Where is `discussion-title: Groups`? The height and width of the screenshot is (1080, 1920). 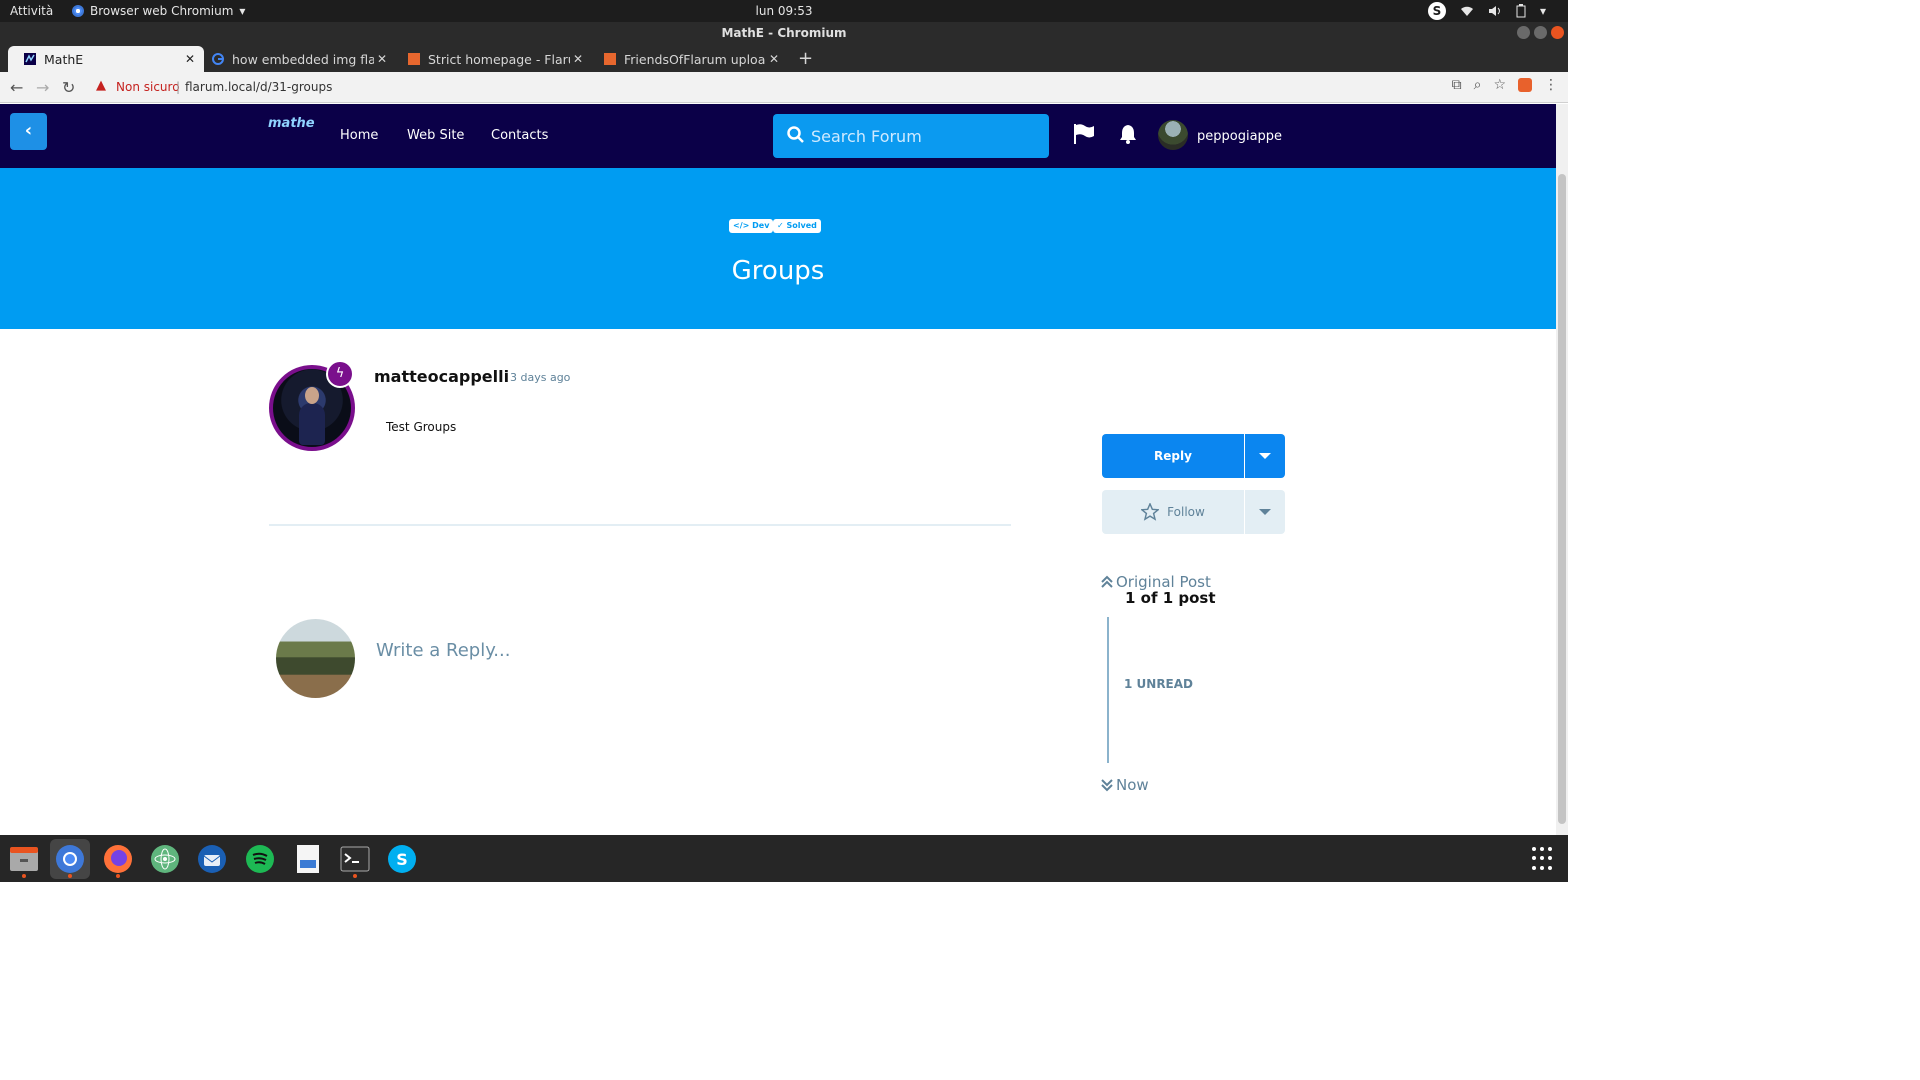
discussion-title: Groups is located at coordinates (778, 271).